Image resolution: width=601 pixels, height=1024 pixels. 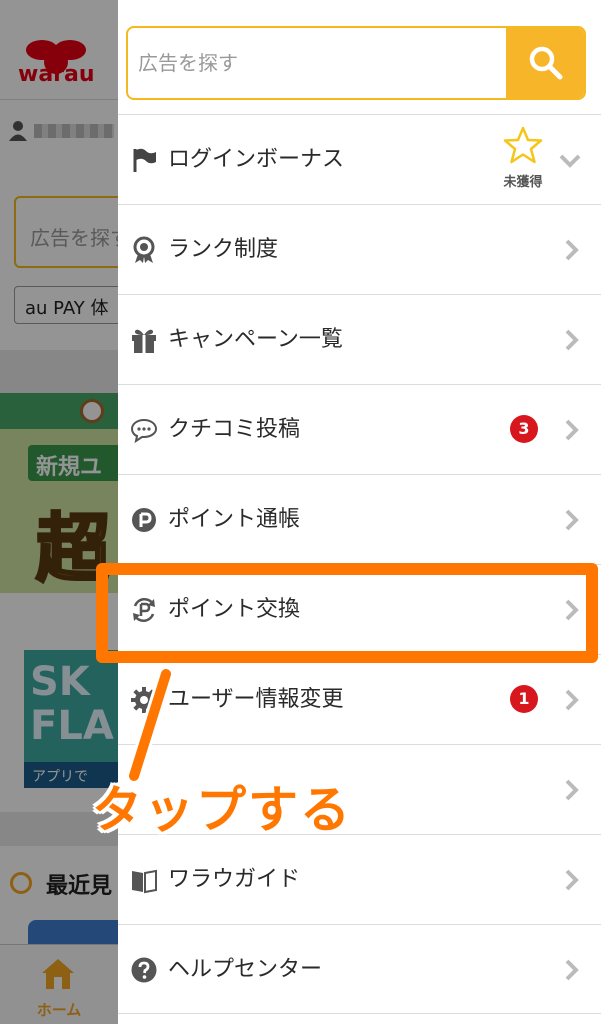 I want to click on menu-item-point-passbook: ポイント通帳, so click(x=359, y=519).